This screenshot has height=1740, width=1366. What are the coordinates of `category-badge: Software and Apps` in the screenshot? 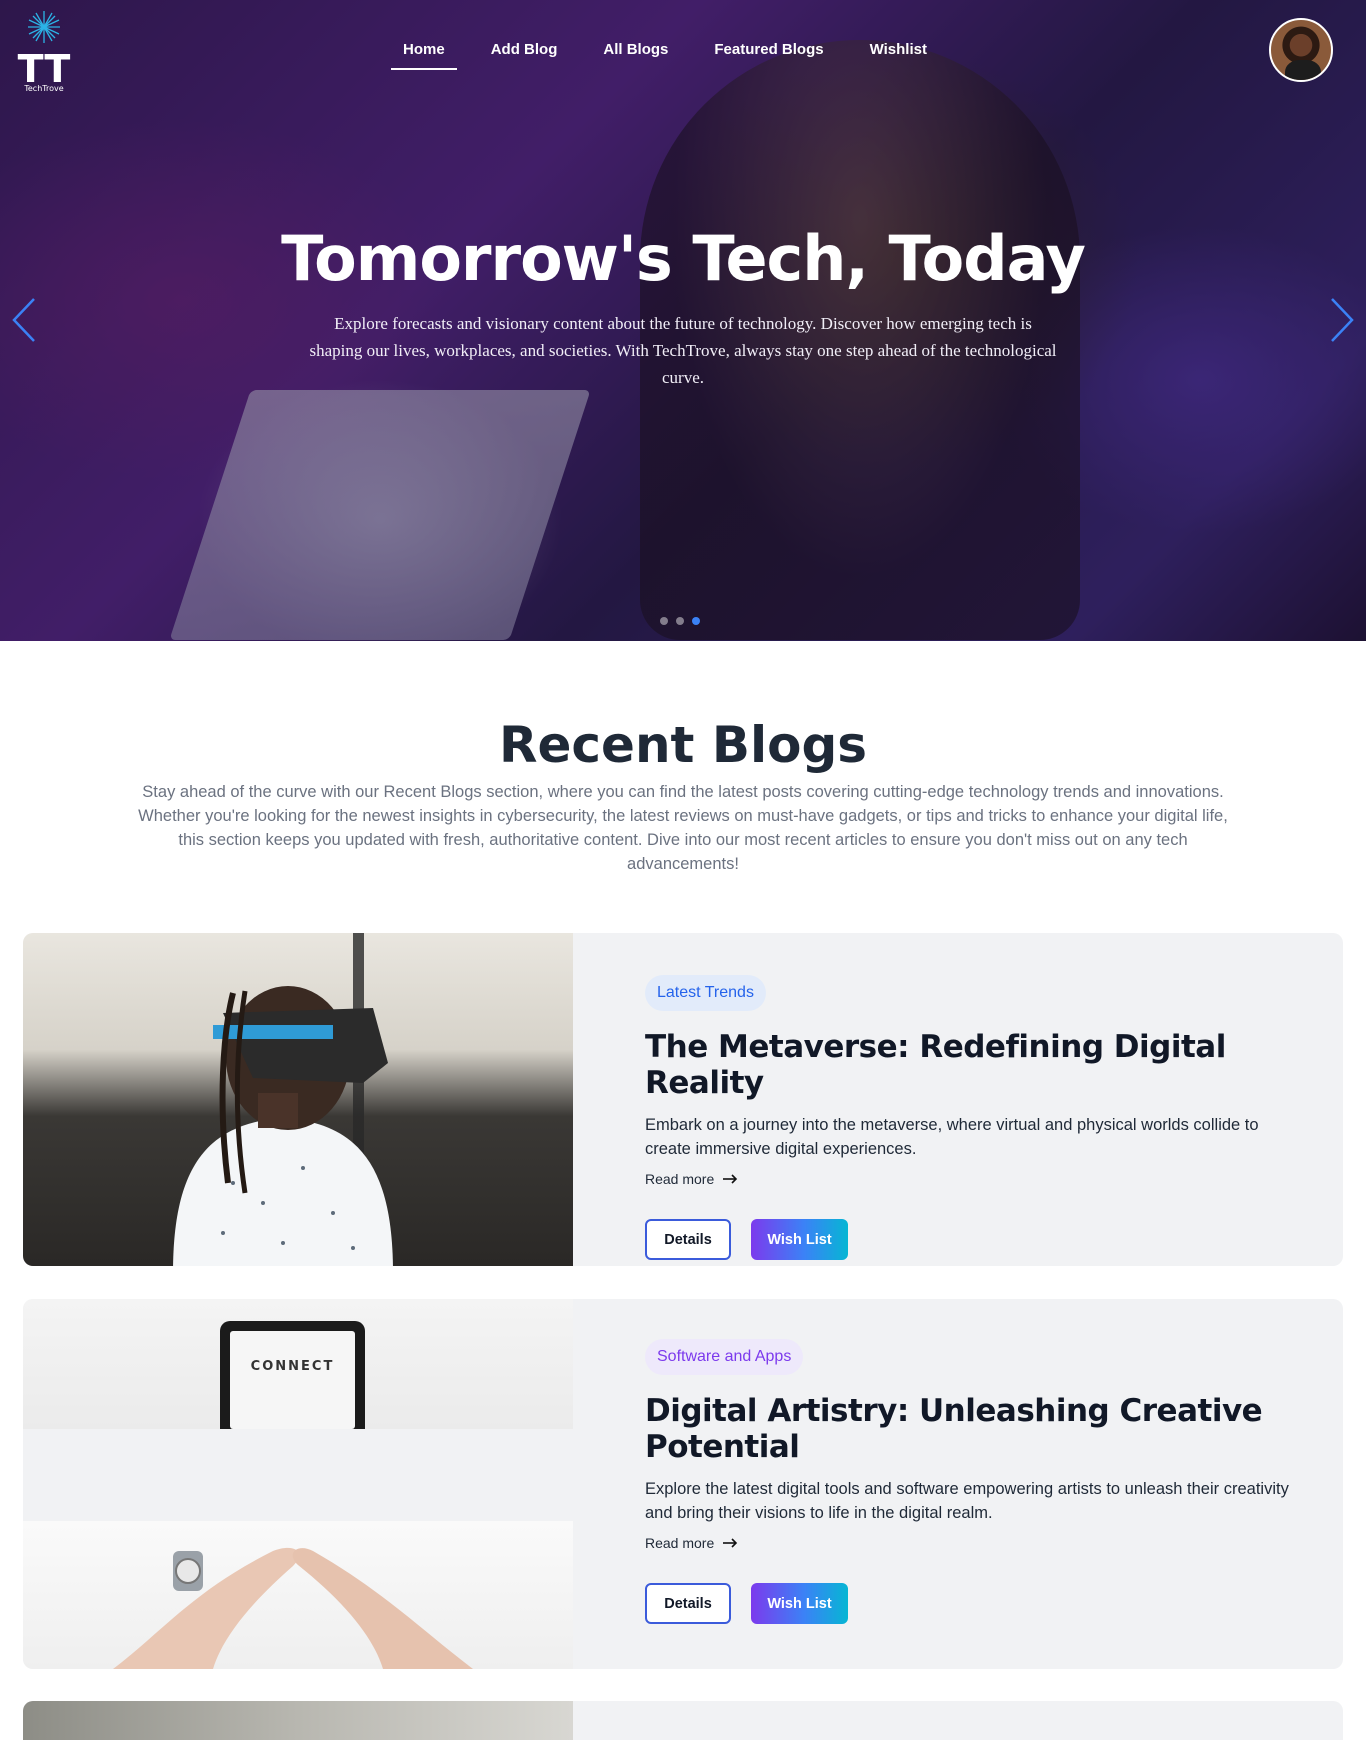 It's located at (724, 1357).